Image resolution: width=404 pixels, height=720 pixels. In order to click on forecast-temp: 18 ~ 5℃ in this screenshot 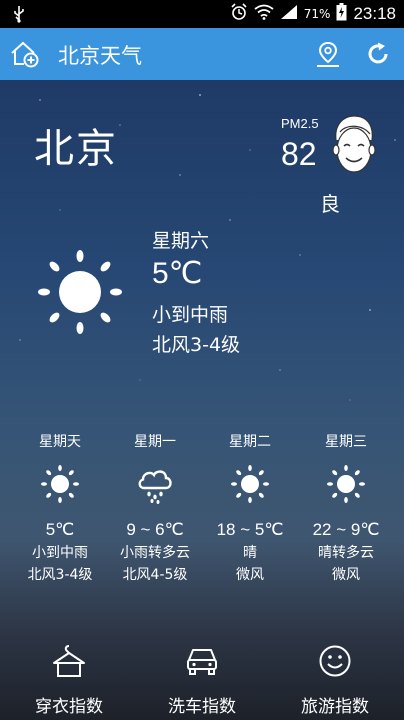, I will do `click(250, 529)`.